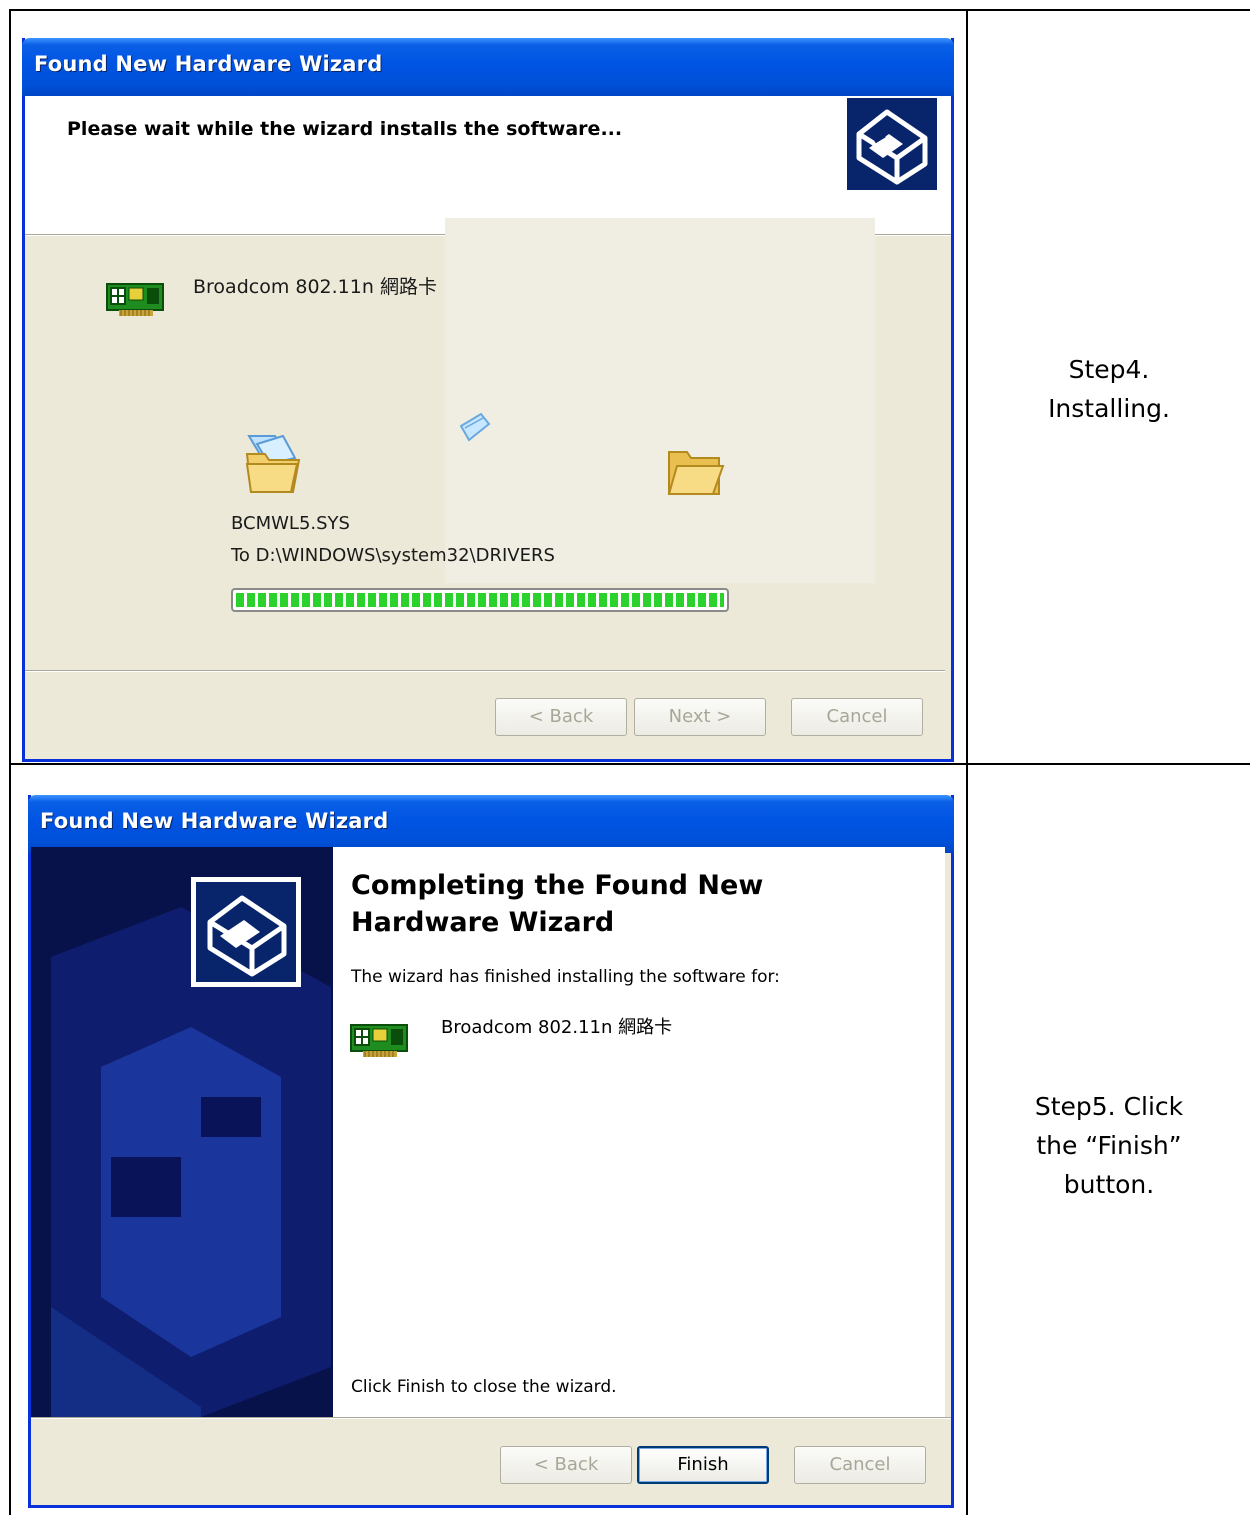  What do you see at coordinates (1109, 389) in the screenshot?
I see `step4-caption: Step4. Installing.` at bounding box center [1109, 389].